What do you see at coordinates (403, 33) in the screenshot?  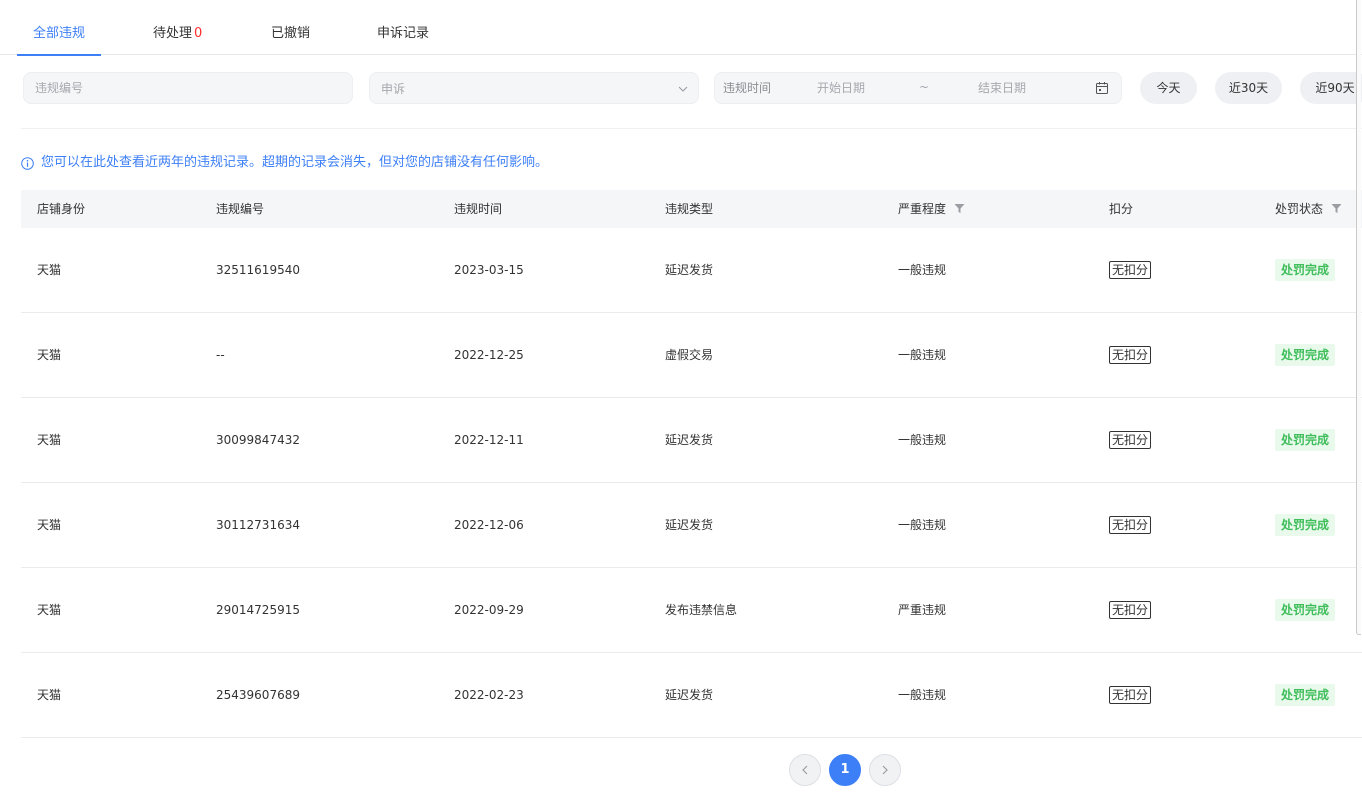 I see `tab-label: 申诉记录` at bounding box center [403, 33].